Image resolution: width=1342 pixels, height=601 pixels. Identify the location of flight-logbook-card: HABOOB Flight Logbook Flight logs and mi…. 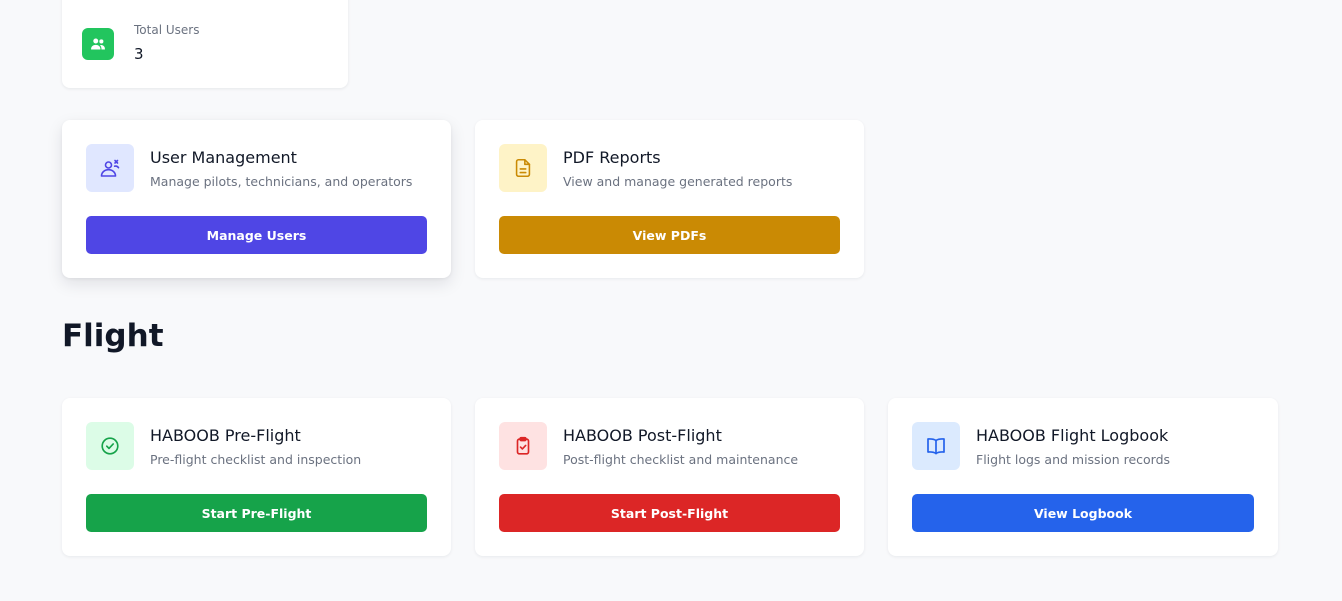
(1083, 477).